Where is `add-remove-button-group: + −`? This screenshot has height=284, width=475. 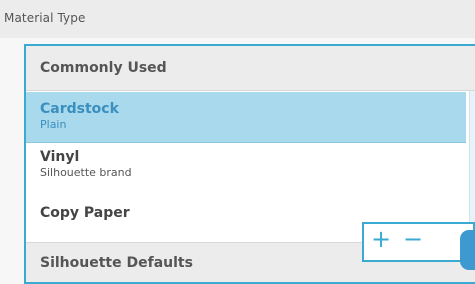
add-remove-button-group: + − is located at coordinates (418, 242).